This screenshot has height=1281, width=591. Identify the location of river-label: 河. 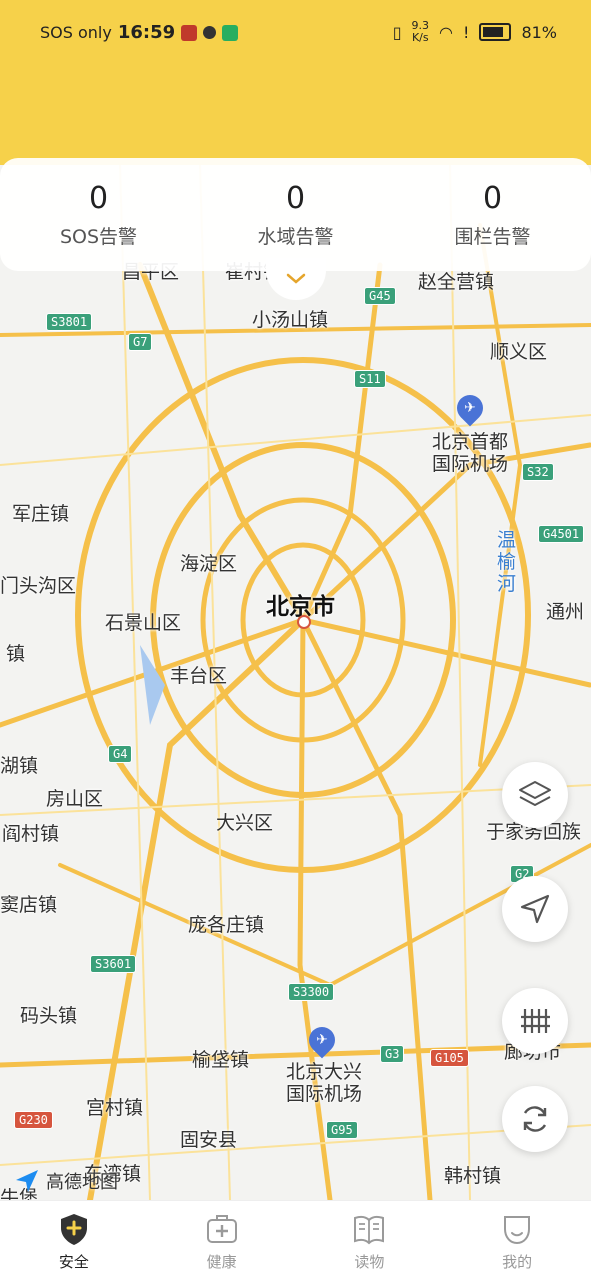
(507, 584).